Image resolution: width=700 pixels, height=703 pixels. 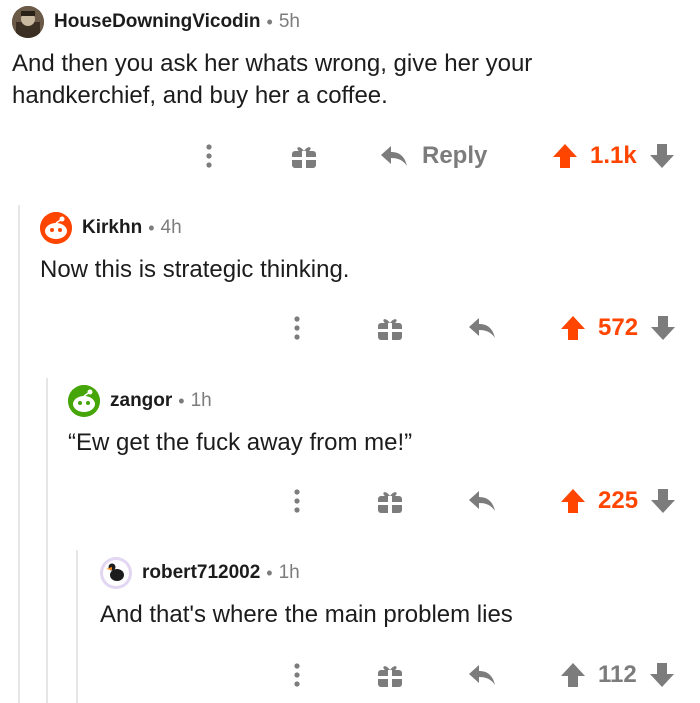 I want to click on username: Kirkhn, so click(x=112, y=228).